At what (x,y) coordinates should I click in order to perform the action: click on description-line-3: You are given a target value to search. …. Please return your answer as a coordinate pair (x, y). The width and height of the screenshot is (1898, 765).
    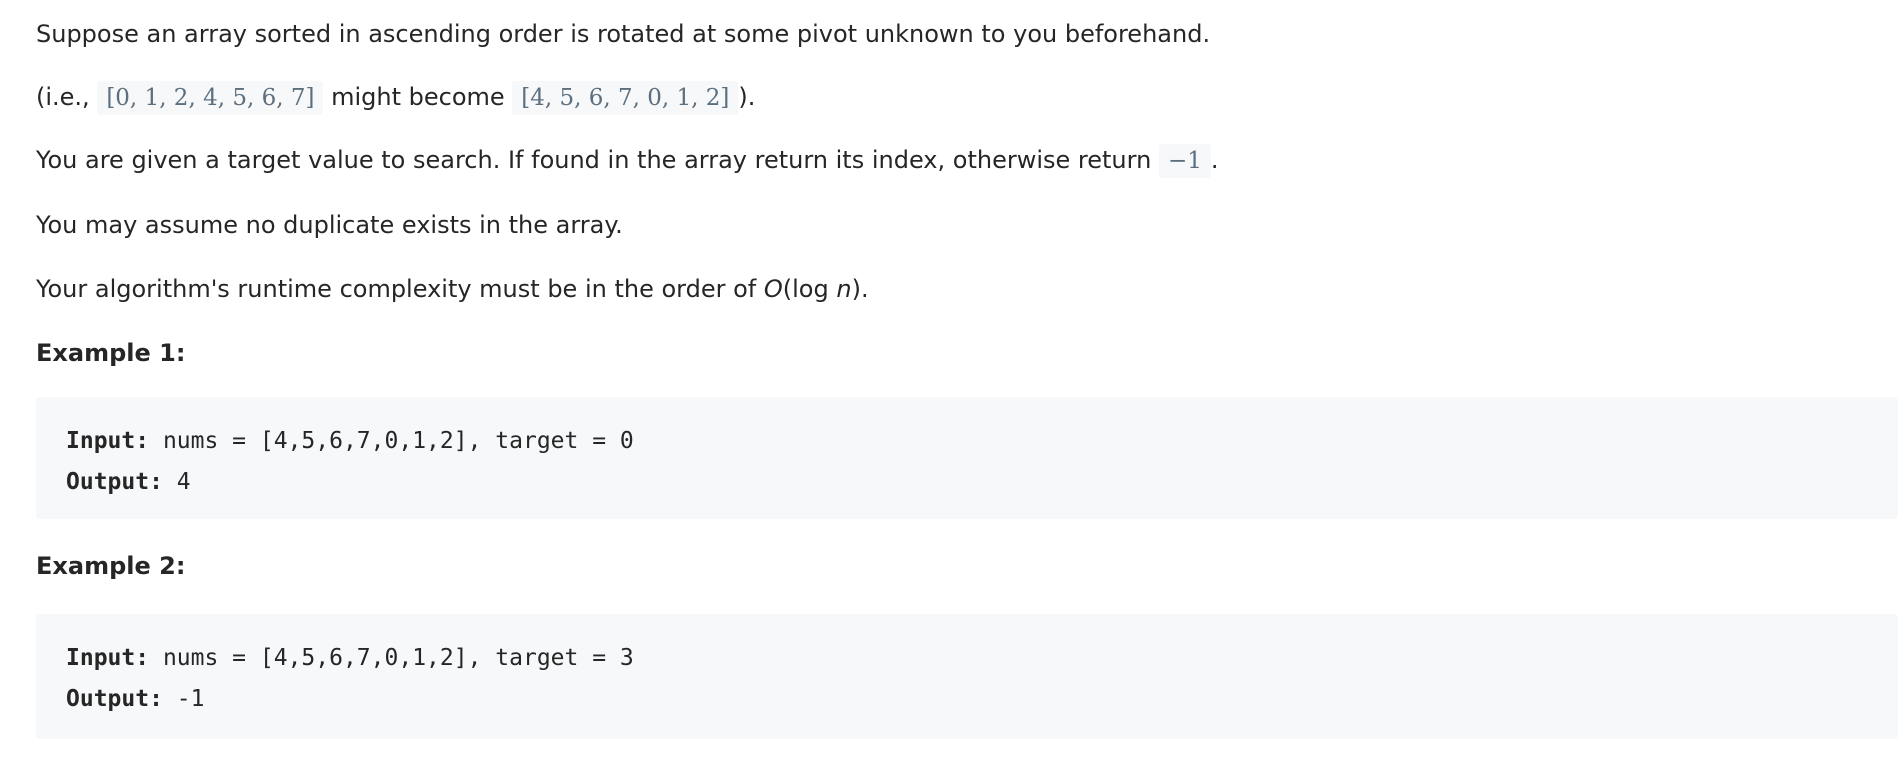
    Looking at the image, I should click on (967, 160).